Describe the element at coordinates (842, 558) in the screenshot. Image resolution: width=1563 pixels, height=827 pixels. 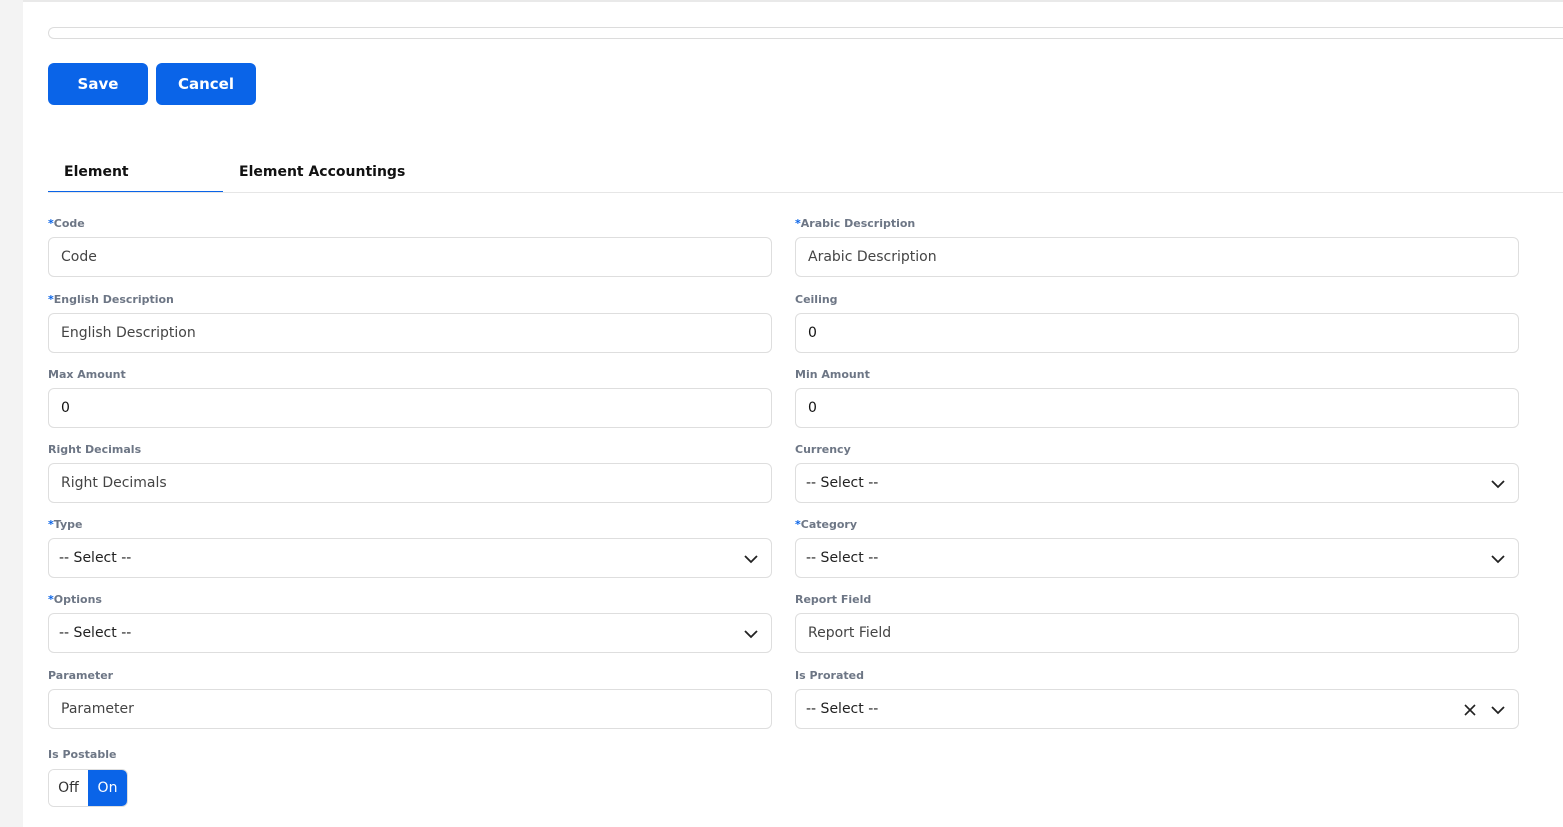
I see `category-selected-value: -- Select --` at that location.